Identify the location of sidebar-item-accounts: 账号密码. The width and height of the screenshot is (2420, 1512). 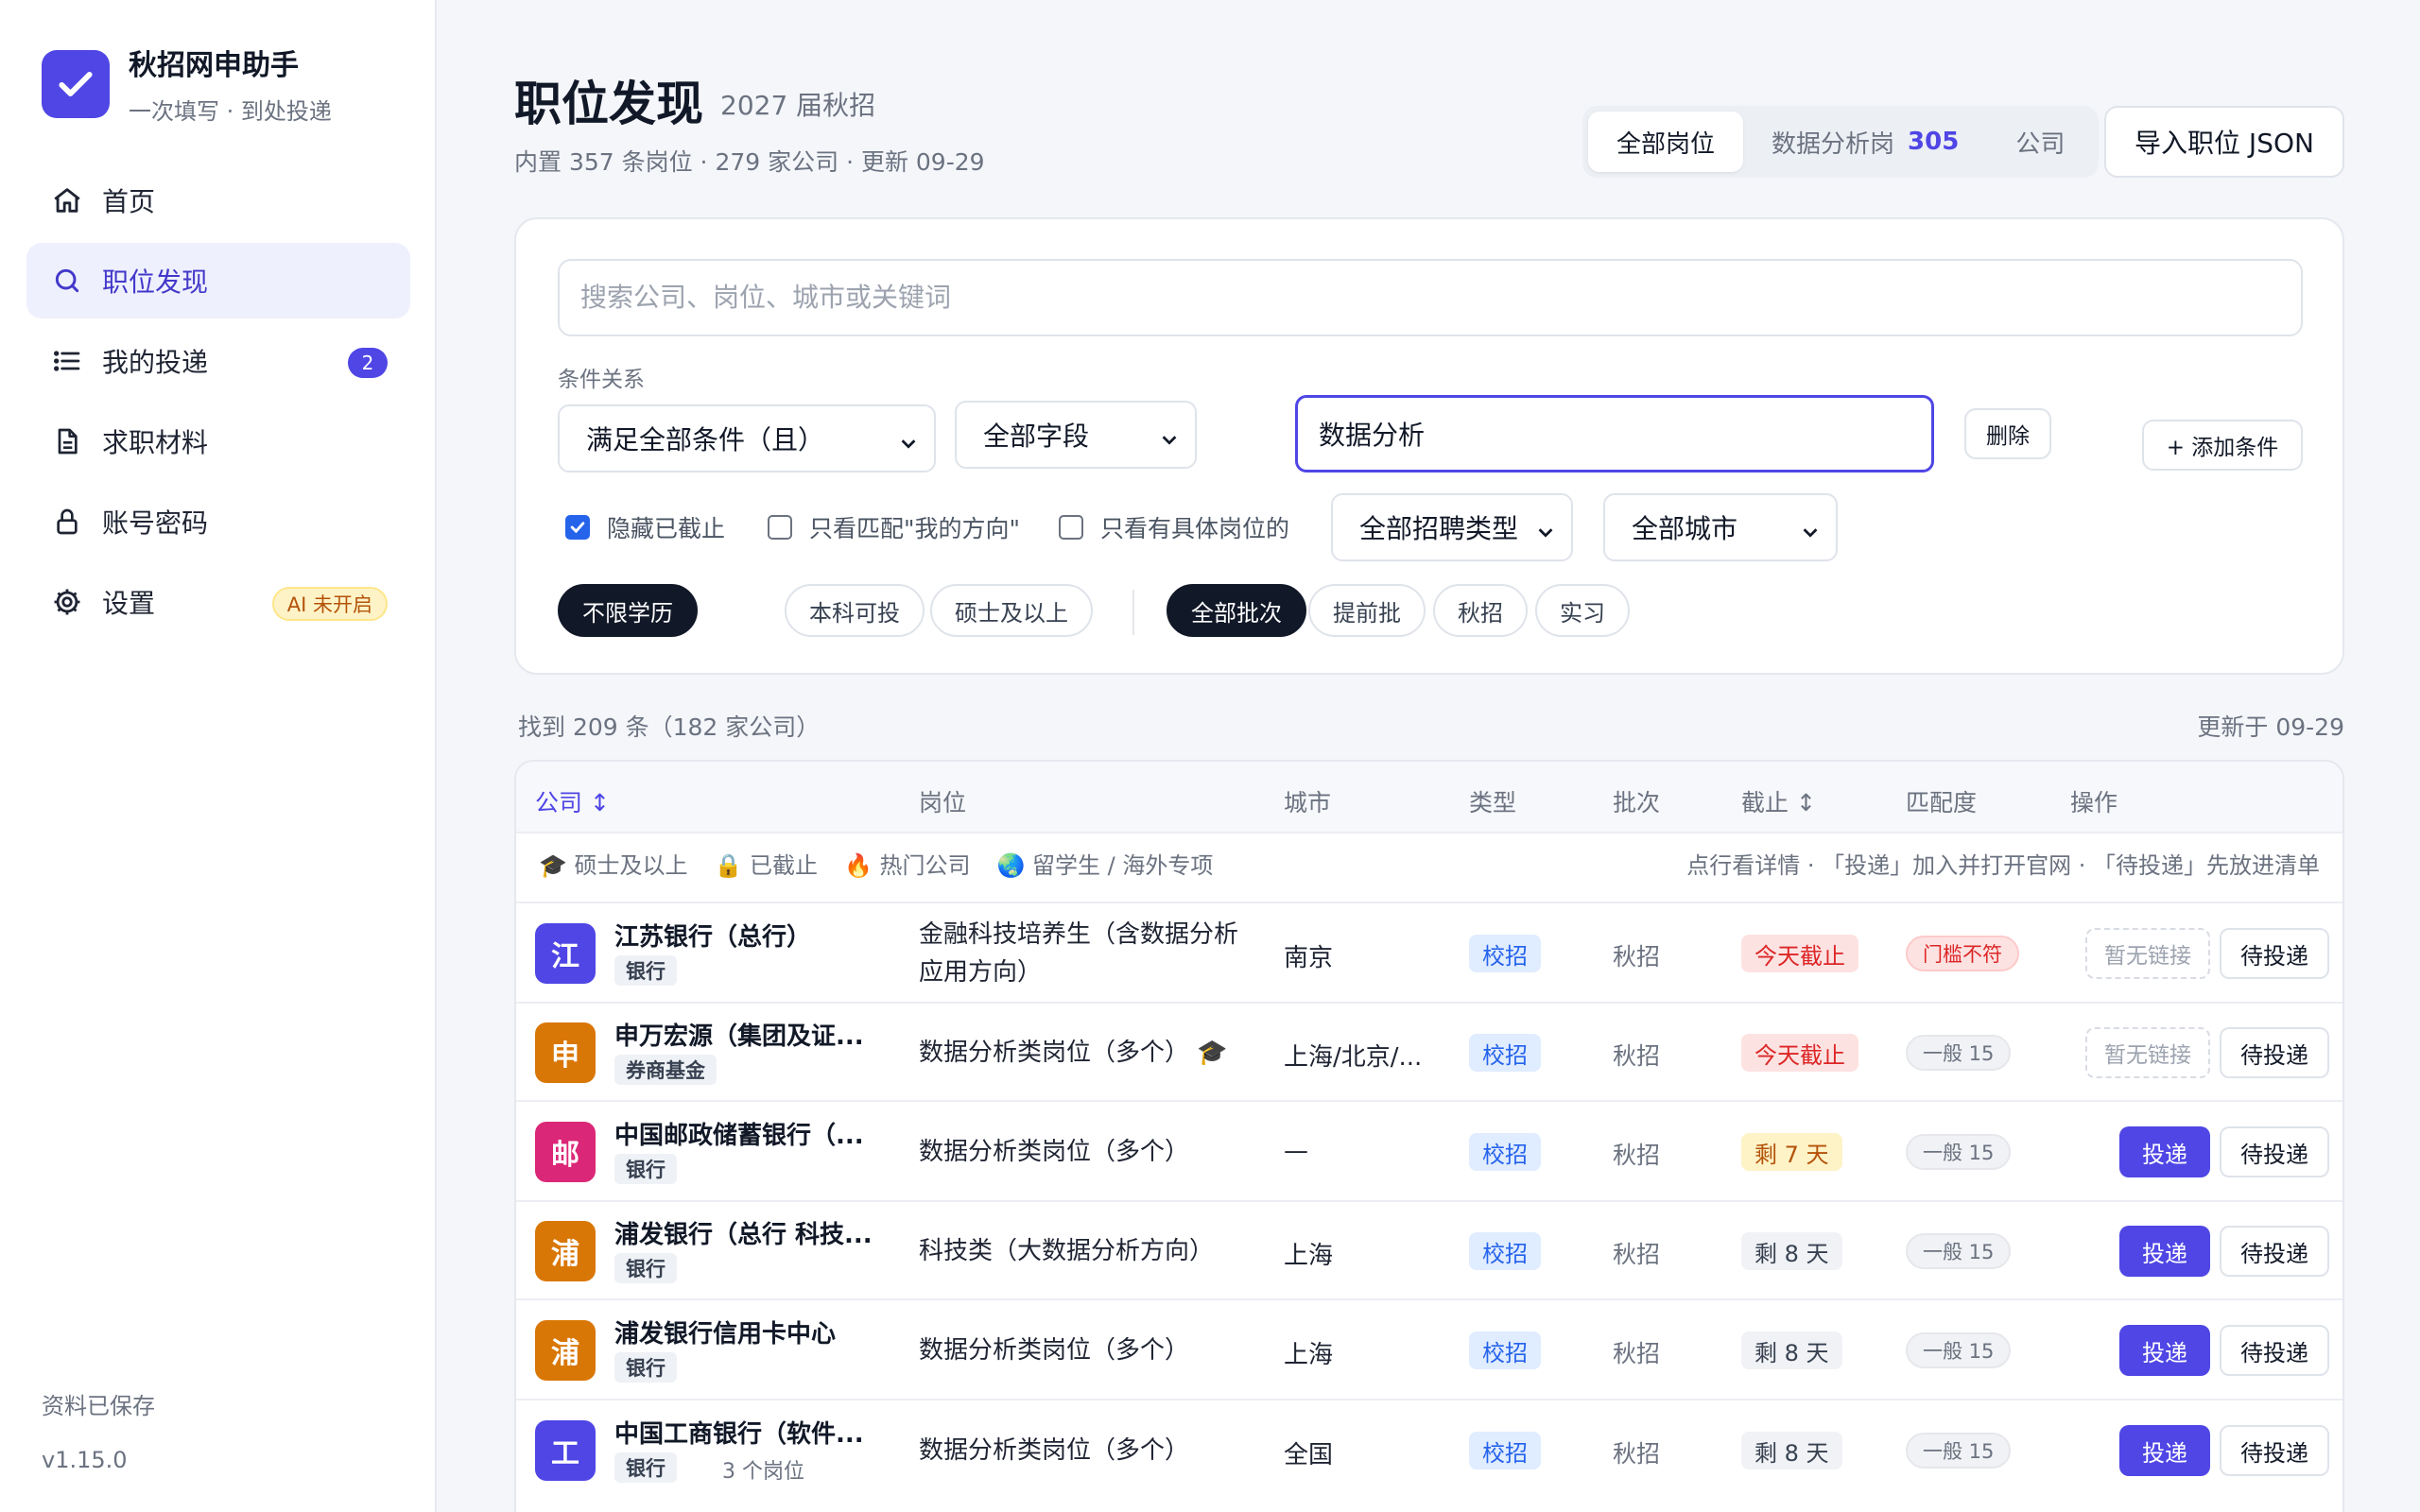
(218, 521).